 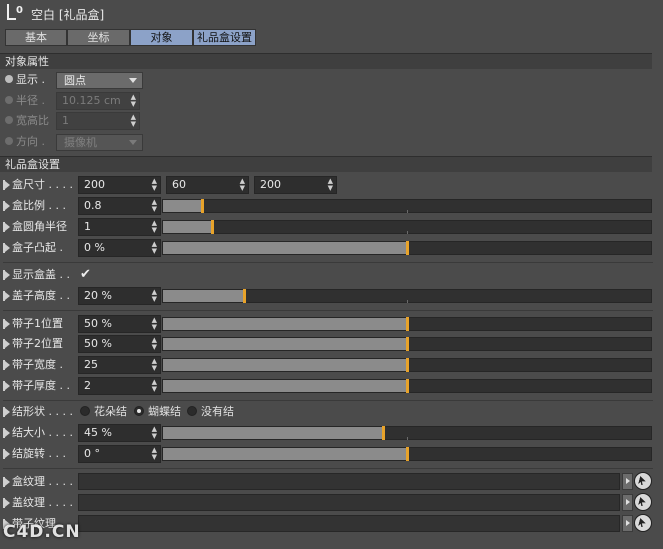 What do you see at coordinates (119, 206) in the screenshot?
I see `box-ratio-field: 0.8 ▲ ▼` at bounding box center [119, 206].